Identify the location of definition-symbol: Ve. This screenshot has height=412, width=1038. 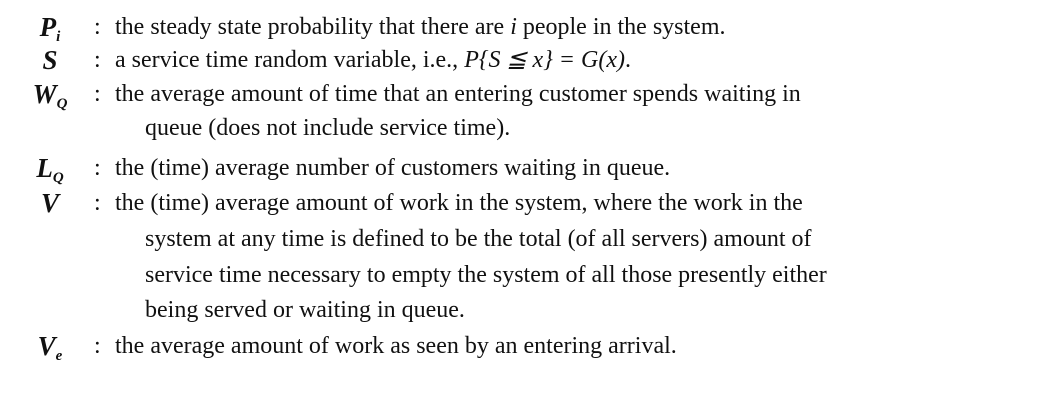
(50, 347).